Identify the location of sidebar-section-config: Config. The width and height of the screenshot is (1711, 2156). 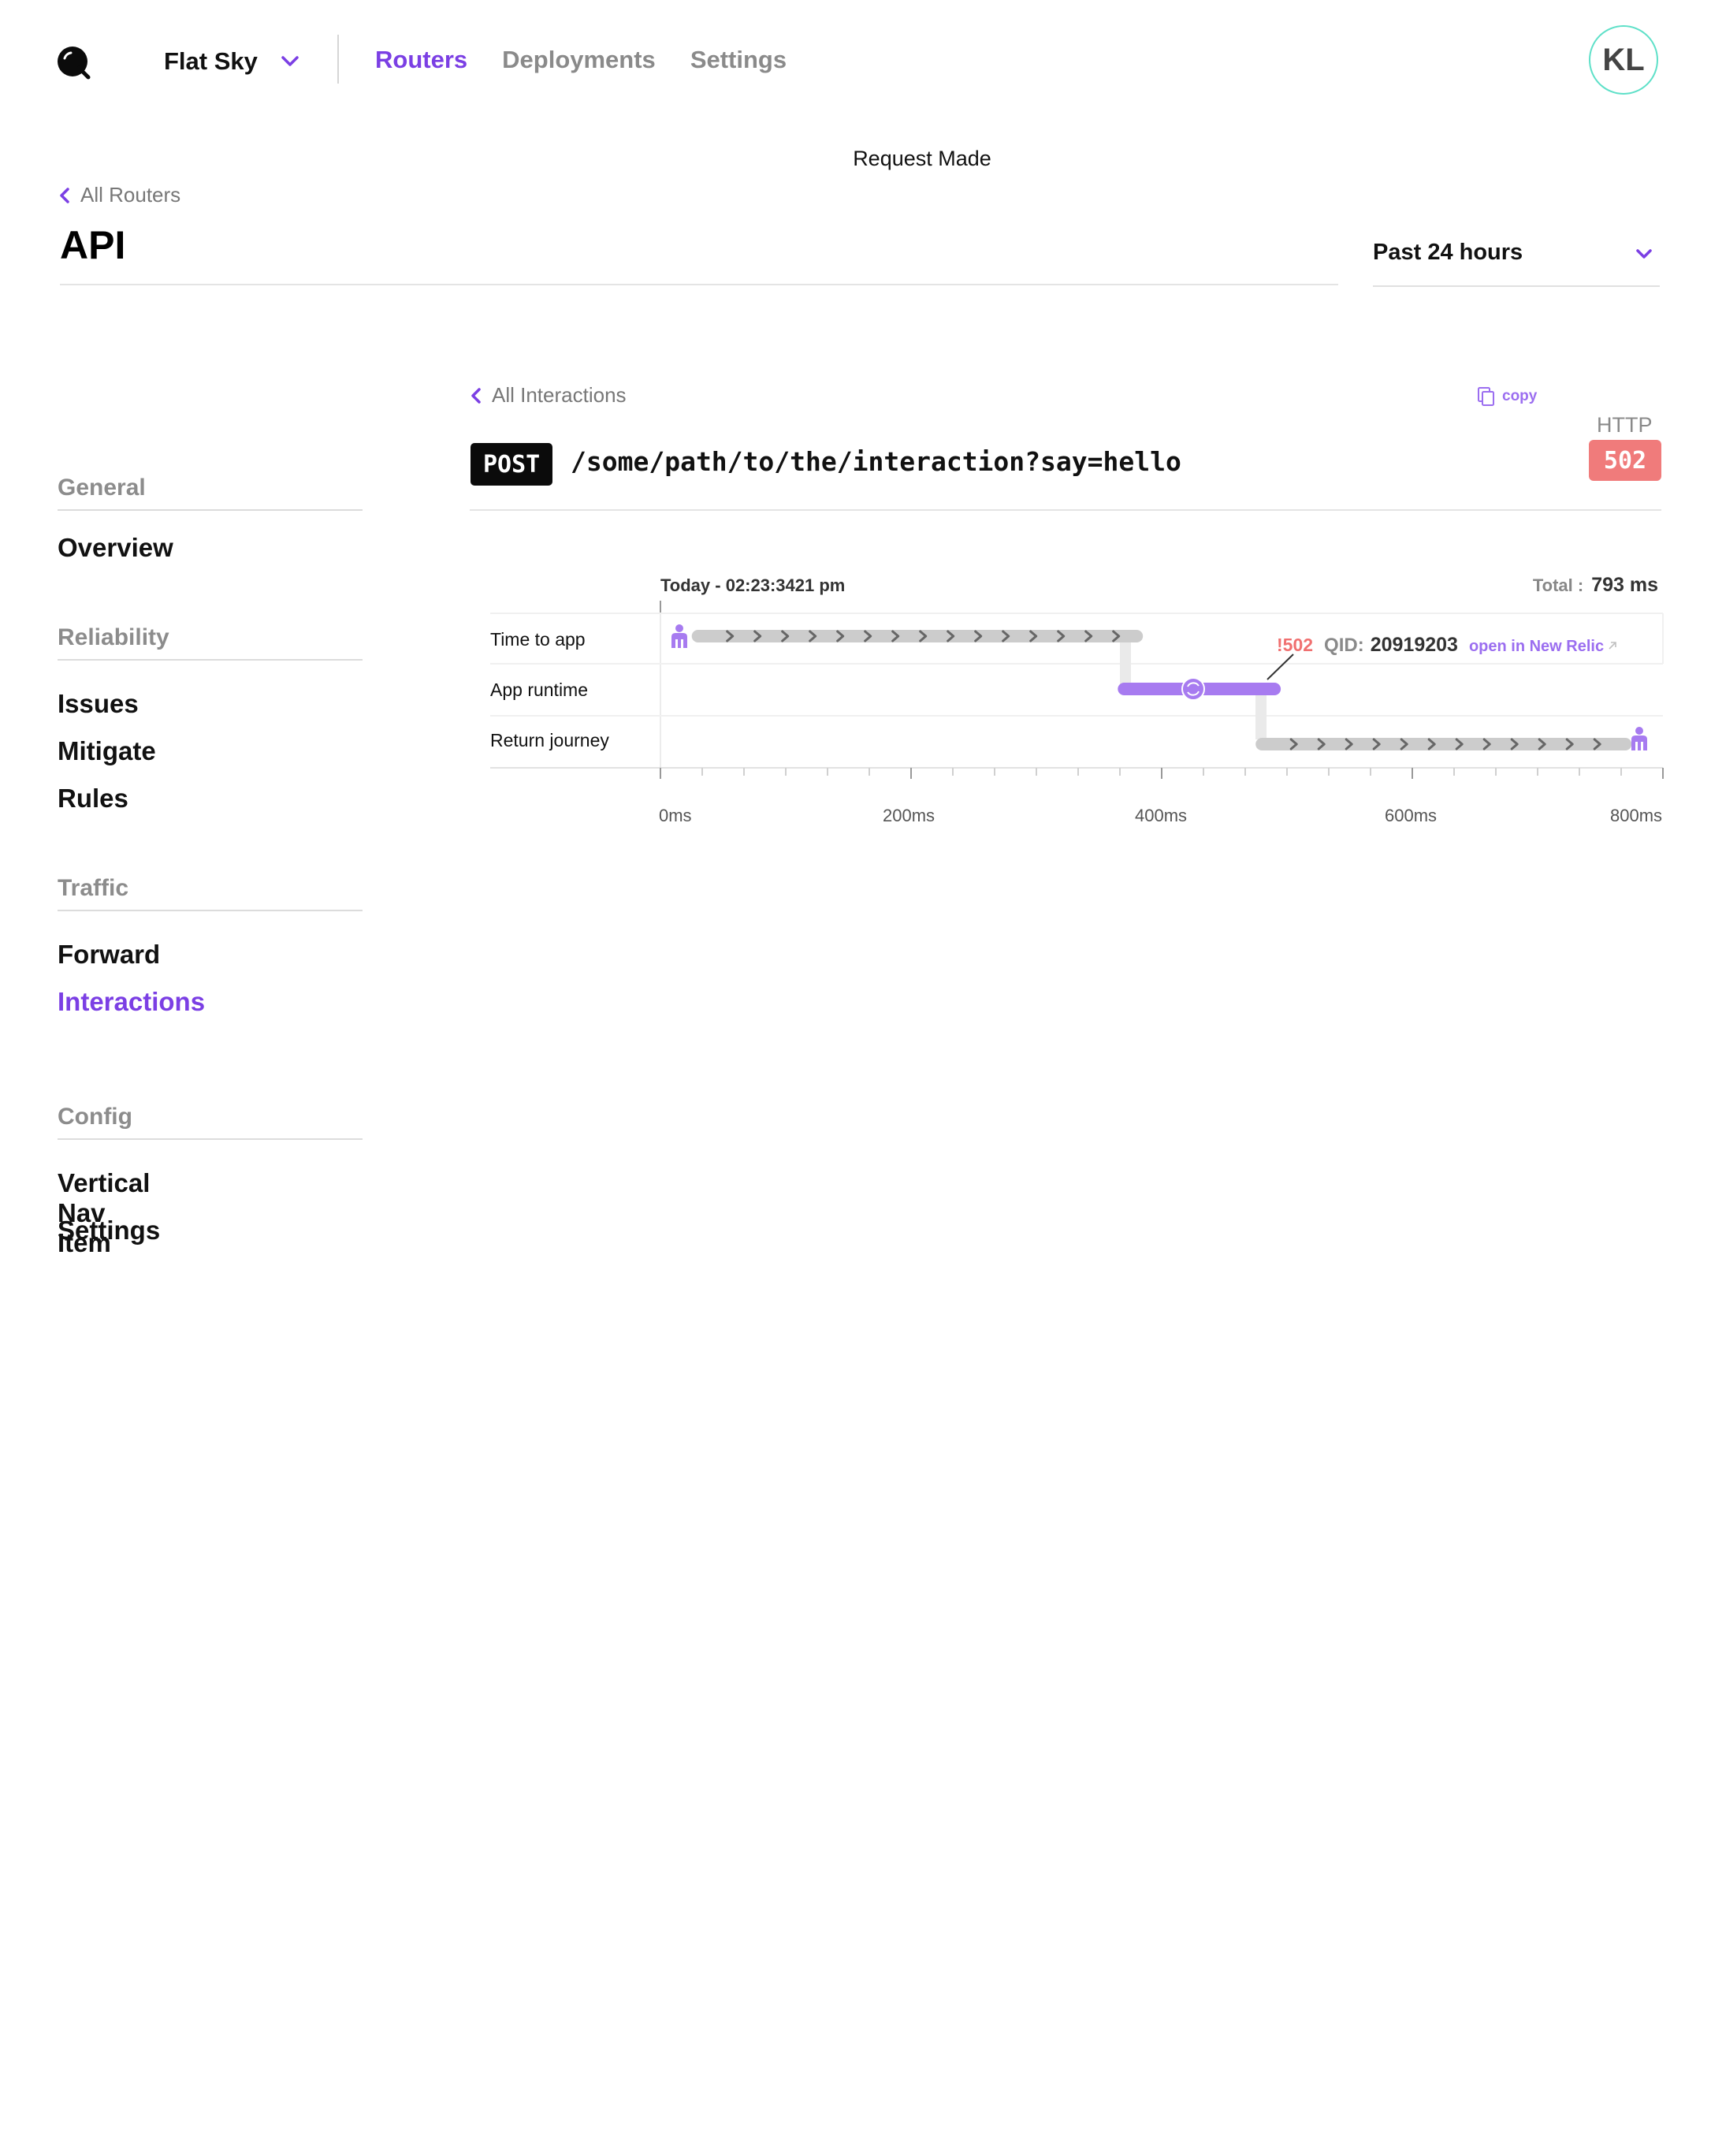
(95, 1117).